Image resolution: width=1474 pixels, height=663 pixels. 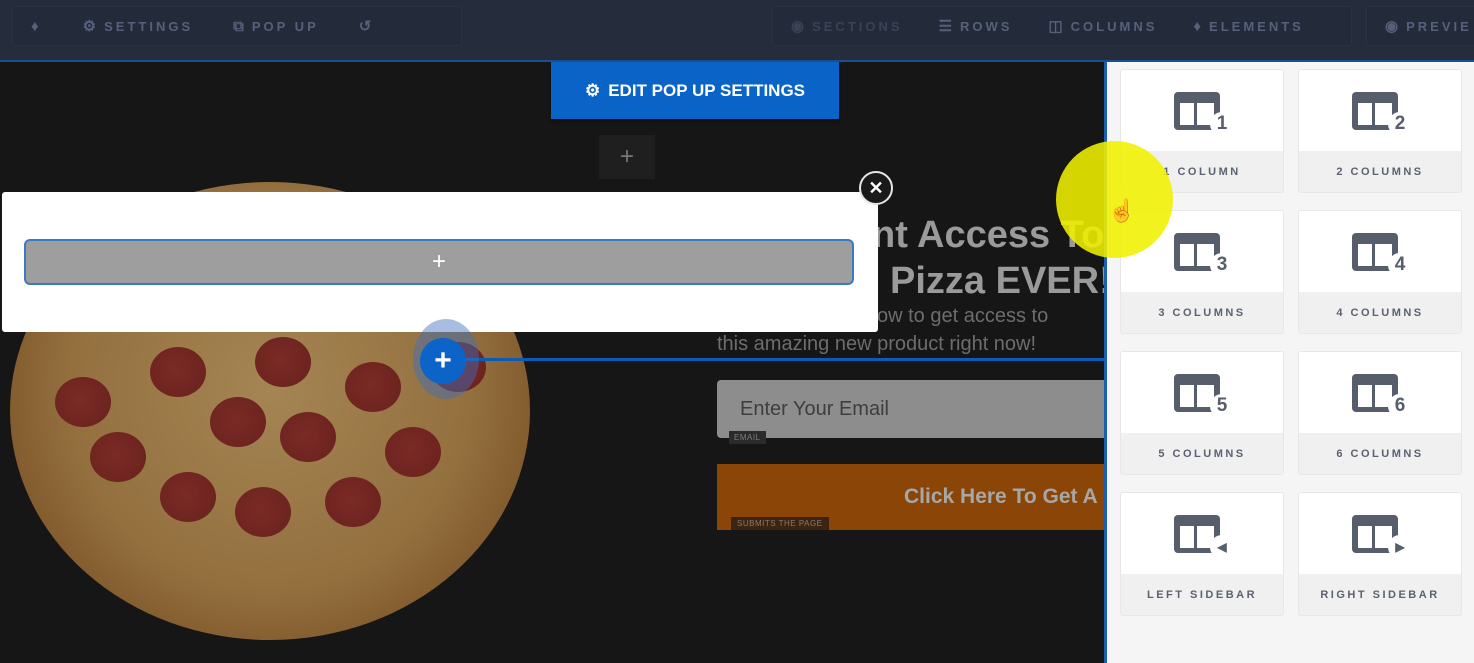 What do you see at coordinates (1222, 546) in the screenshot?
I see `column-count-badge: ◀` at bounding box center [1222, 546].